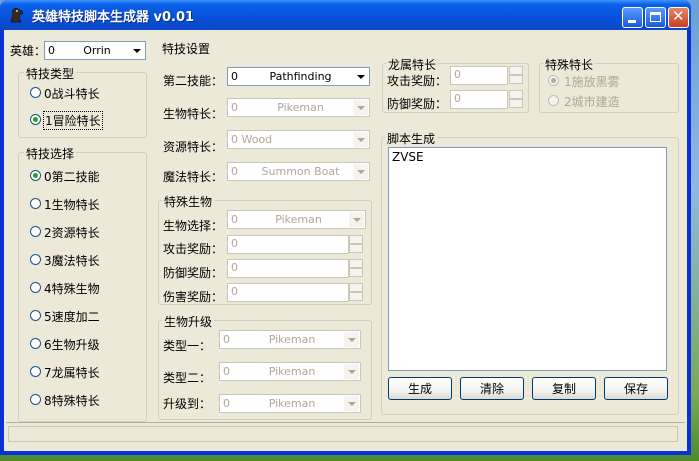 The image size is (699, 461). Describe the element at coordinates (193, 249) in the screenshot. I see `sc-attack-label: 攻击奖励：` at that location.